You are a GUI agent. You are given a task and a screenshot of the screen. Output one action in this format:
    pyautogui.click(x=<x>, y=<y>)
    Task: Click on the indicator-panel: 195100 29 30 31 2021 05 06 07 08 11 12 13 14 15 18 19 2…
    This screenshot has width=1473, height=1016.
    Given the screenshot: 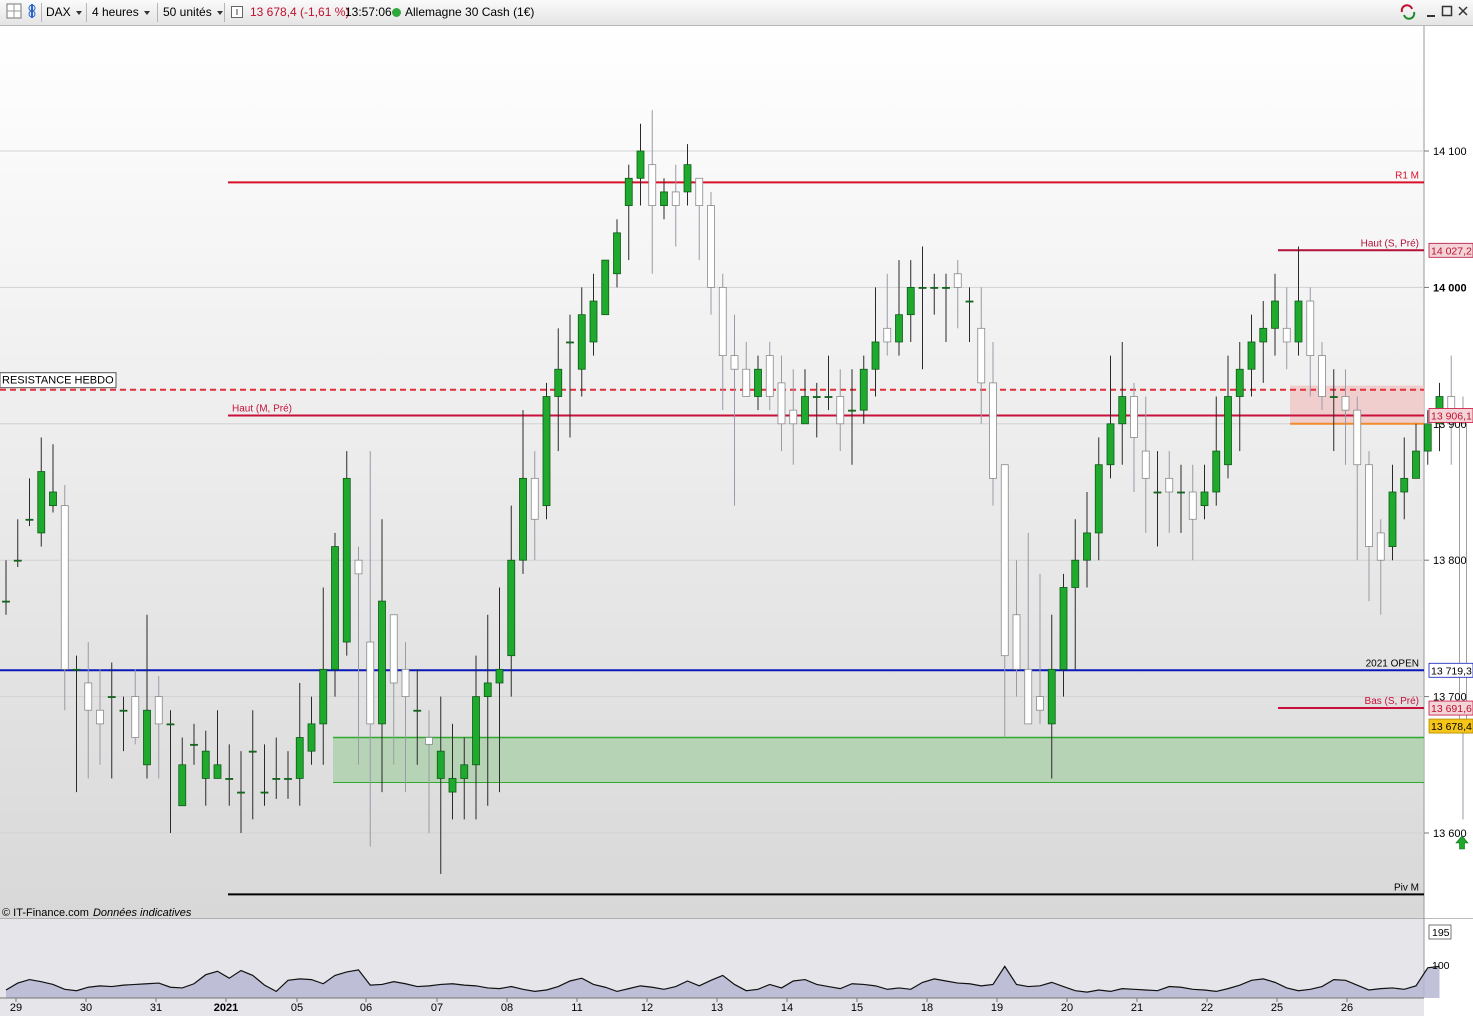 What is the action you would take?
    pyautogui.click(x=736, y=967)
    